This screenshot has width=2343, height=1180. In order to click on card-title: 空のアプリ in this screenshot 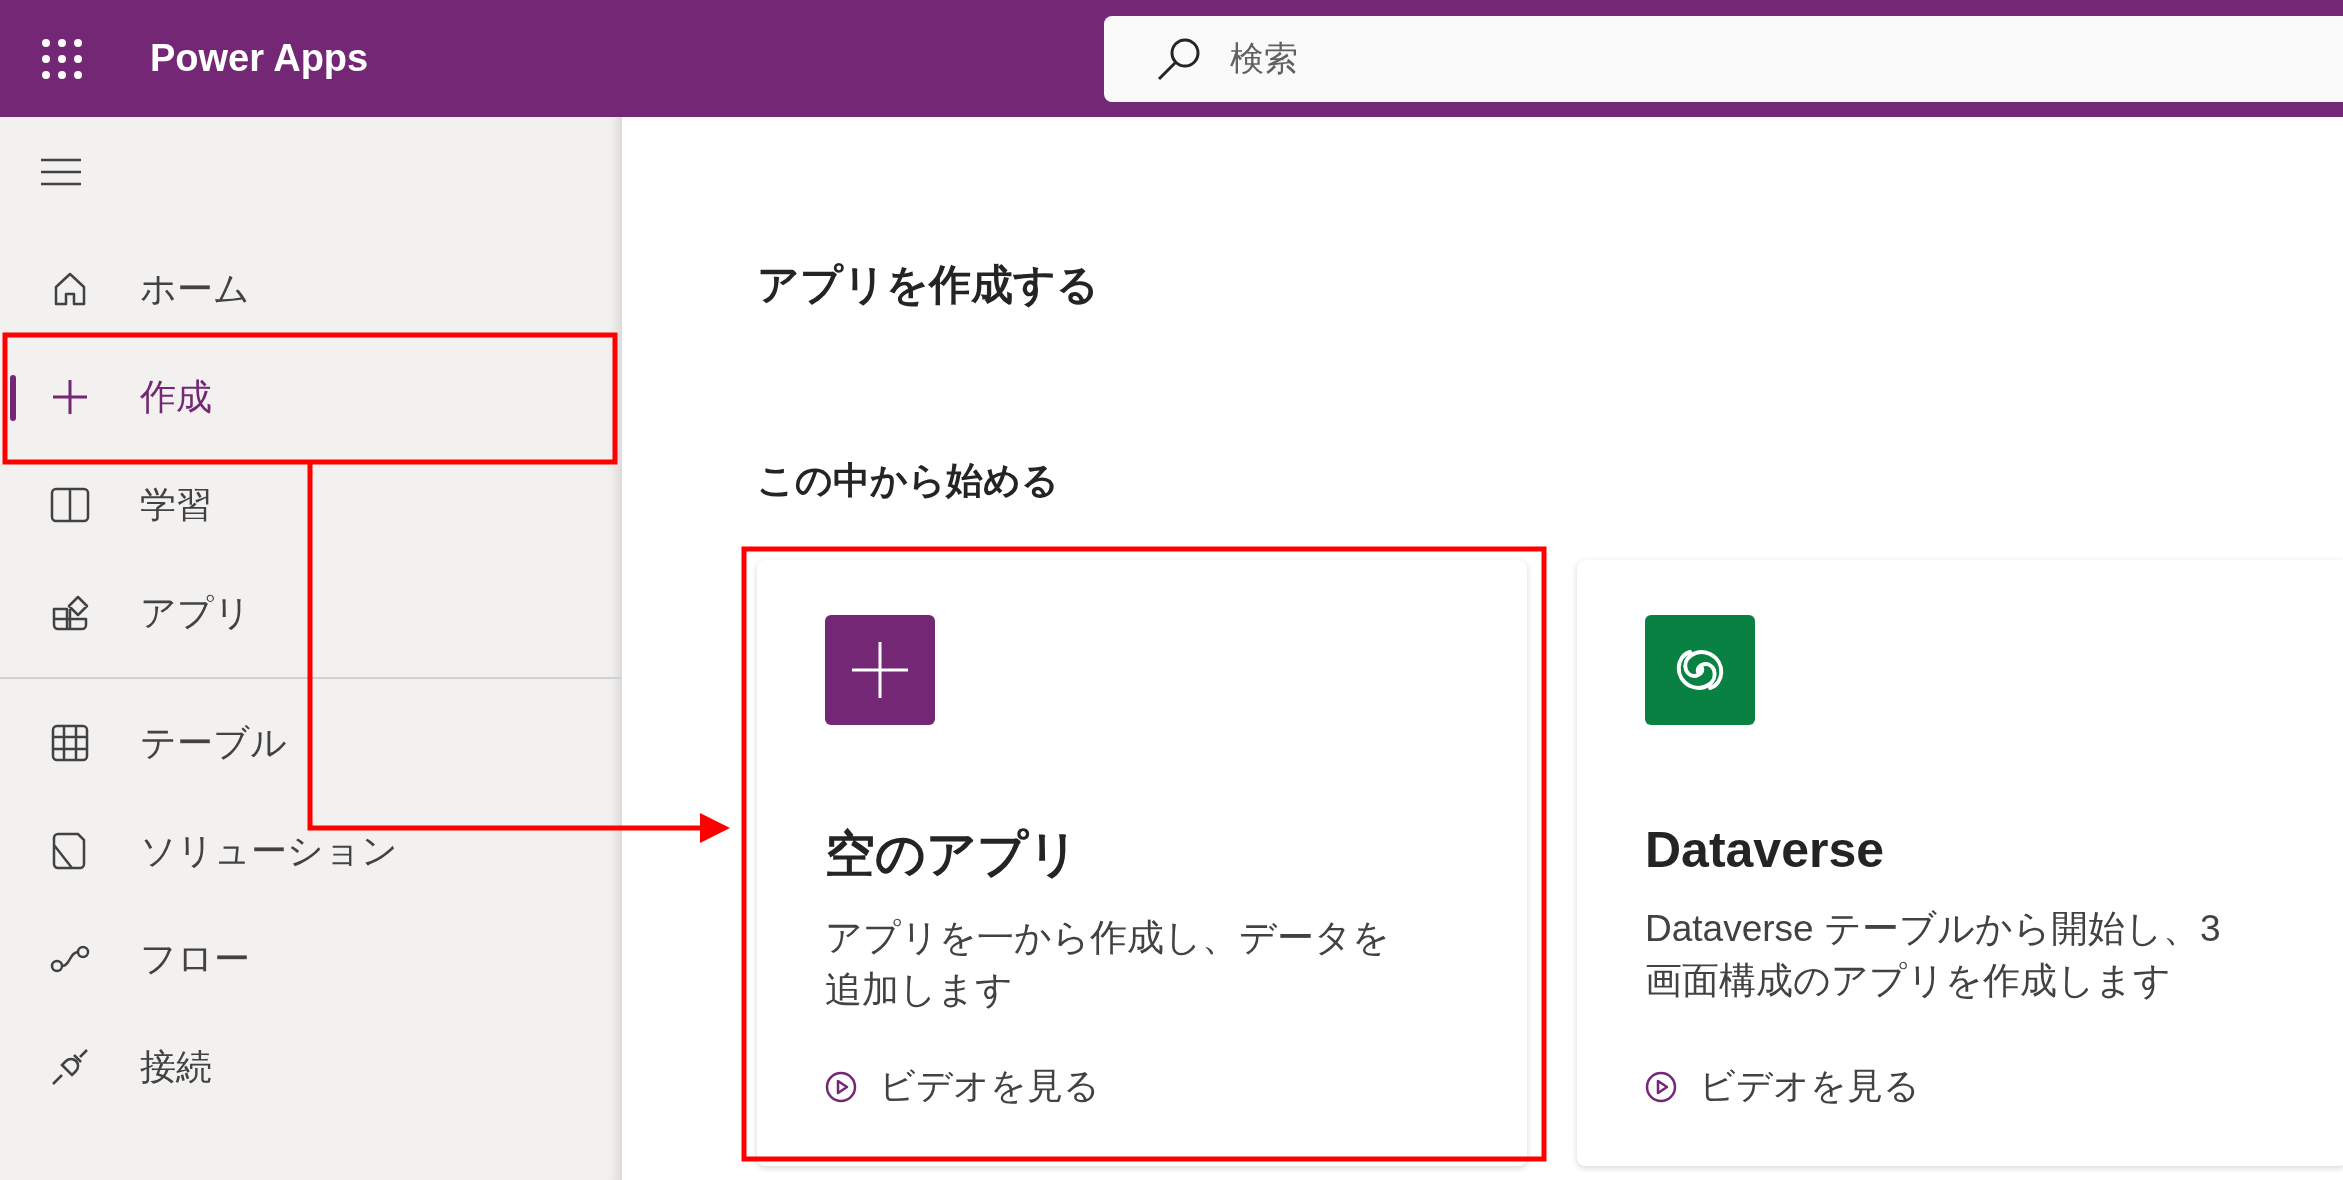, I will do `click(952, 854)`.